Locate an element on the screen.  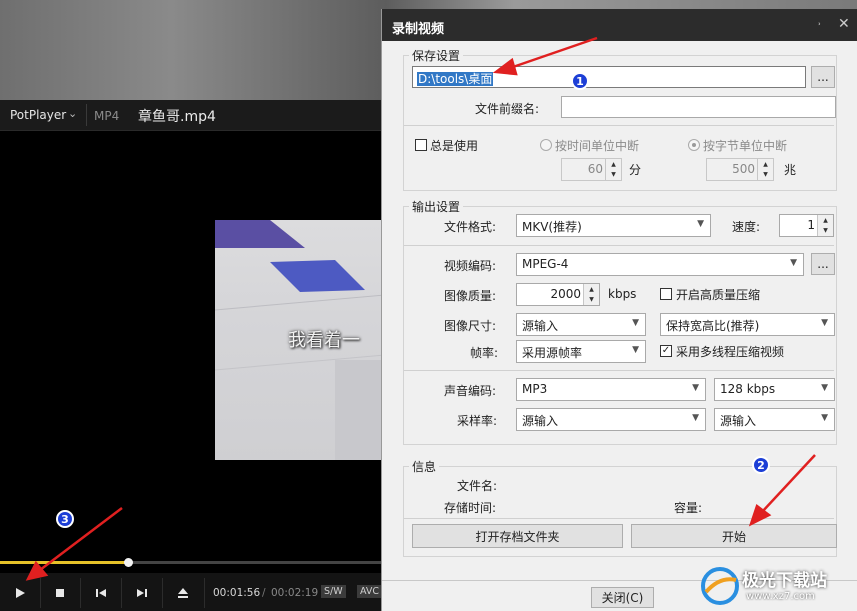
step-3-badge: 3 is located at coordinates (65, 519).